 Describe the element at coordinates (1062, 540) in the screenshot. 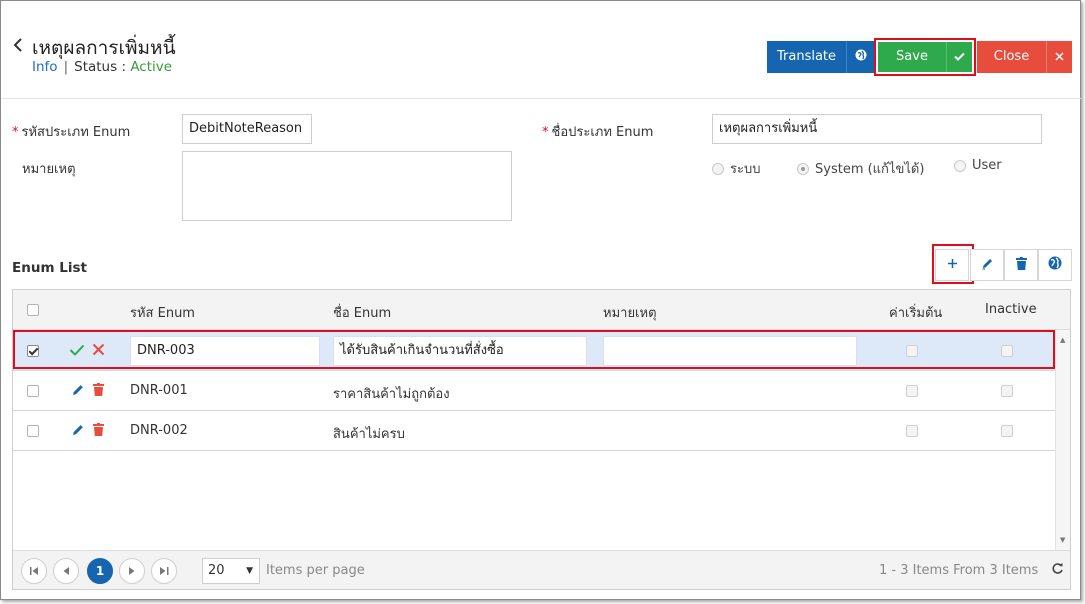

I see `scroll-down-icon: ▼` at that location.